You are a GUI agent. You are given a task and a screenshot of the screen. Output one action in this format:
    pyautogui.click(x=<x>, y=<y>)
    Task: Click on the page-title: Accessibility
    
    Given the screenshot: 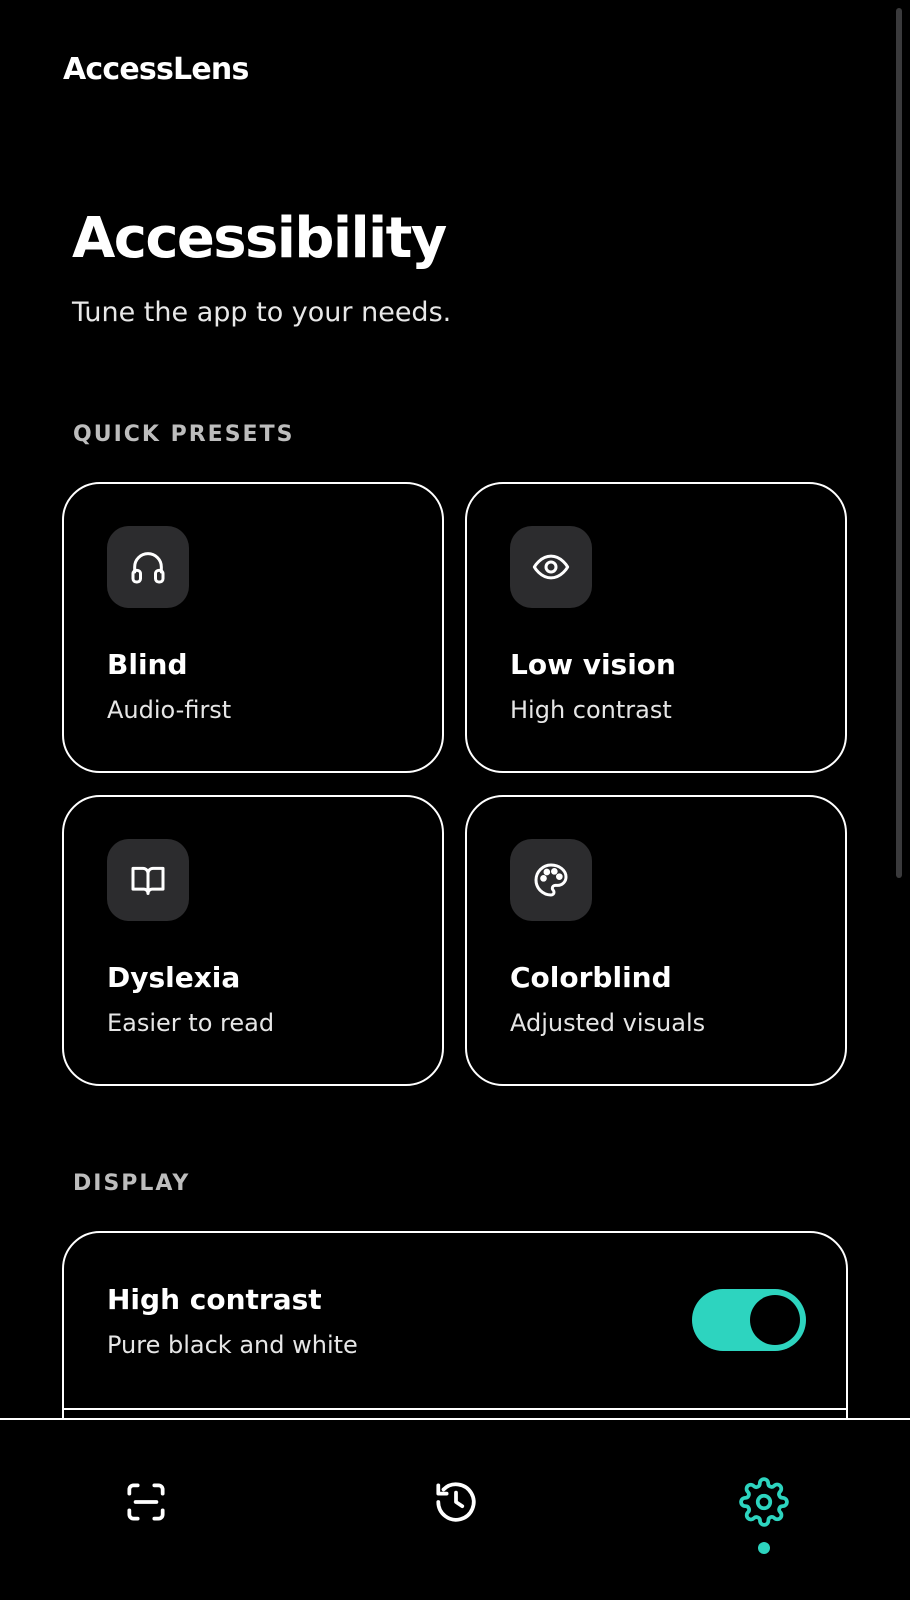 What is the action you would take?
    pyautogui.click(x=259, y=238)
    